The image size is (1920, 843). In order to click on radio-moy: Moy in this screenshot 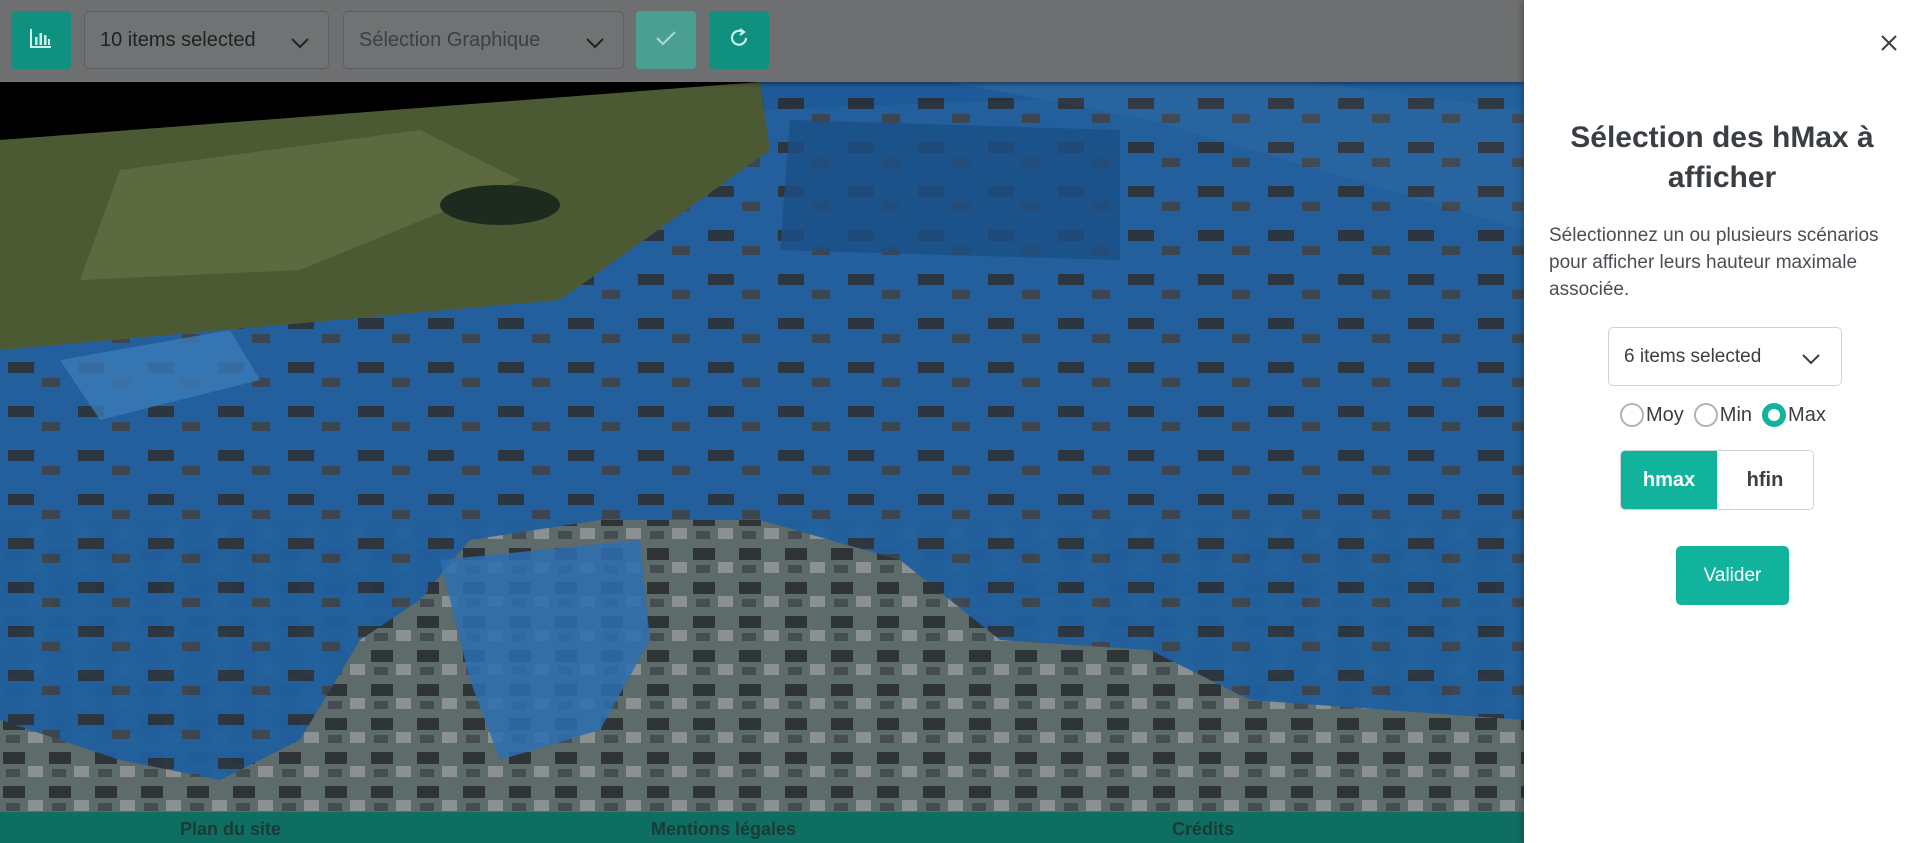, I will do `click(1652, 415)`.